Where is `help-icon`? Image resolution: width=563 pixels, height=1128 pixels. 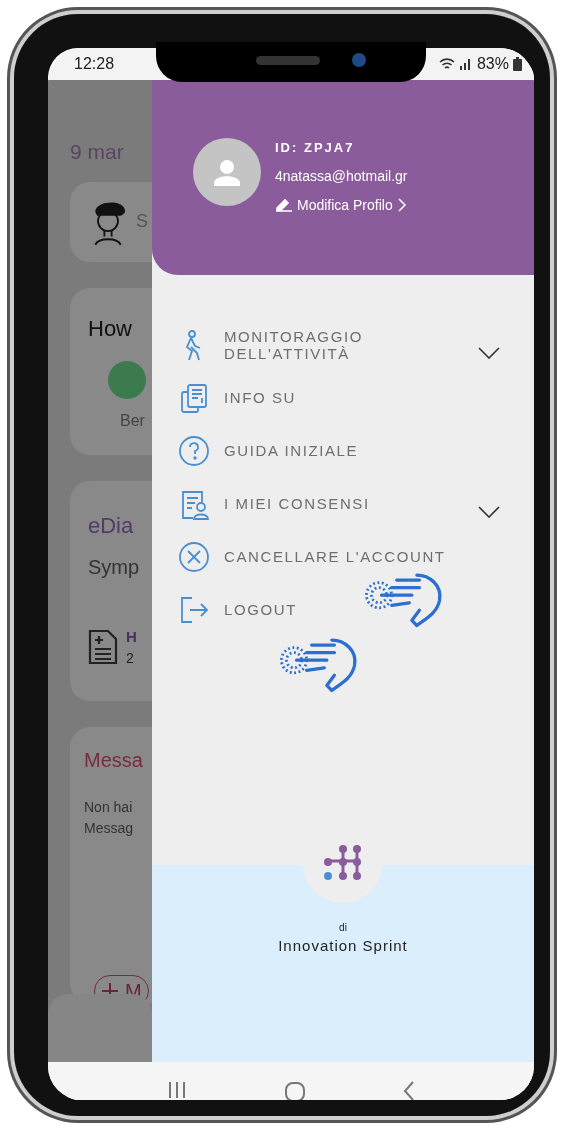 help-icon is located at coordinates (194, 451).